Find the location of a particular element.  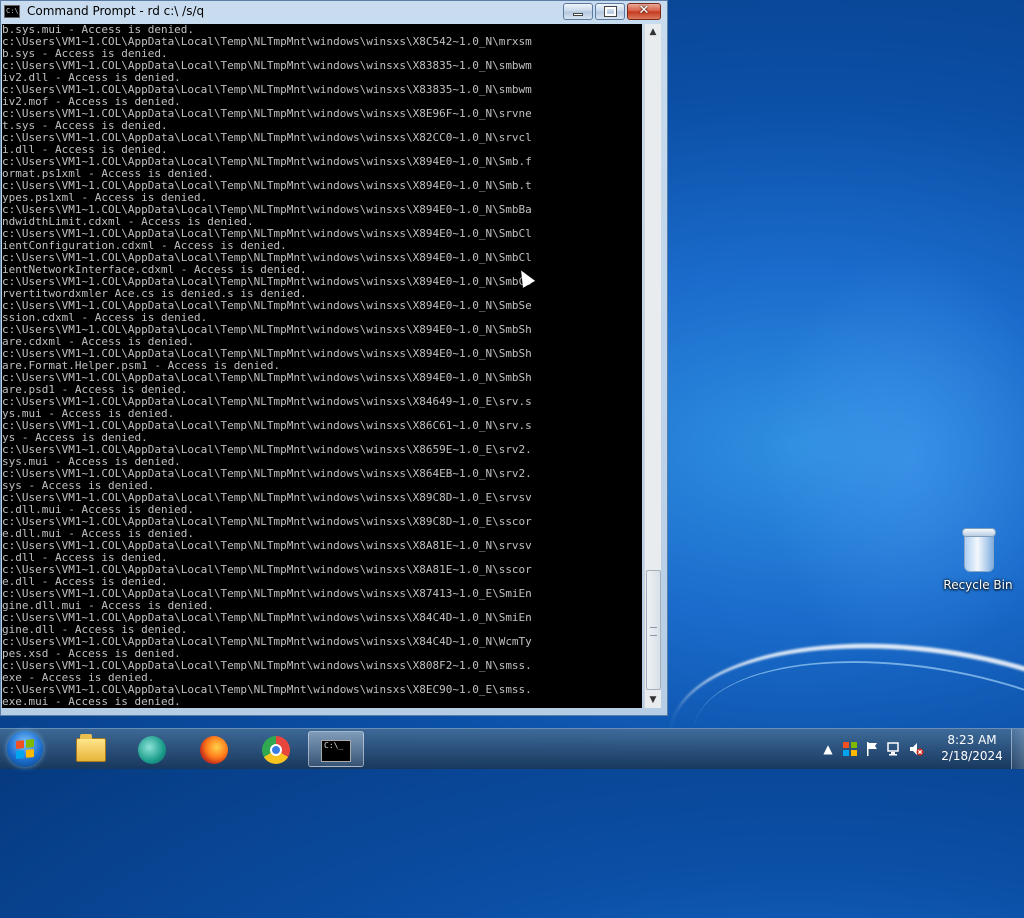

maximize-icon is located at coordinates (610, 11).